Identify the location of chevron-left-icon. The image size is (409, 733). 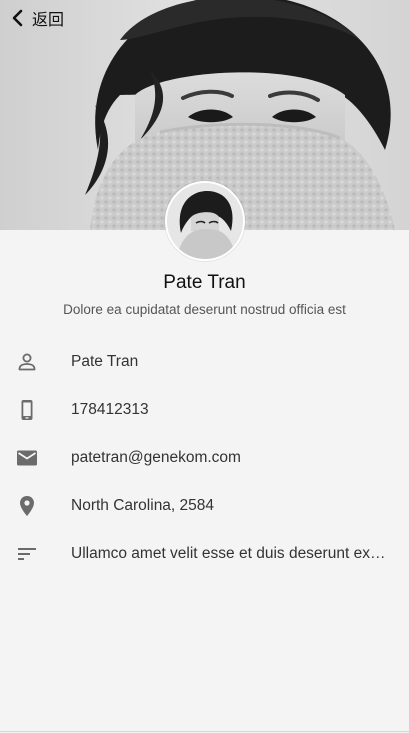
(17, 18).